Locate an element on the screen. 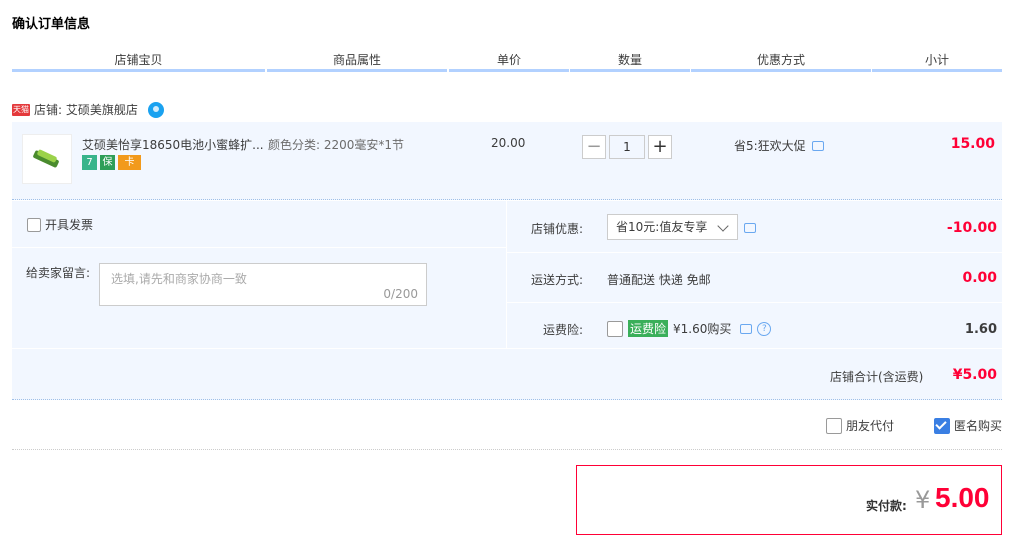  friend-pay-option: 朋友代付 is located at coordinates (860, 425).